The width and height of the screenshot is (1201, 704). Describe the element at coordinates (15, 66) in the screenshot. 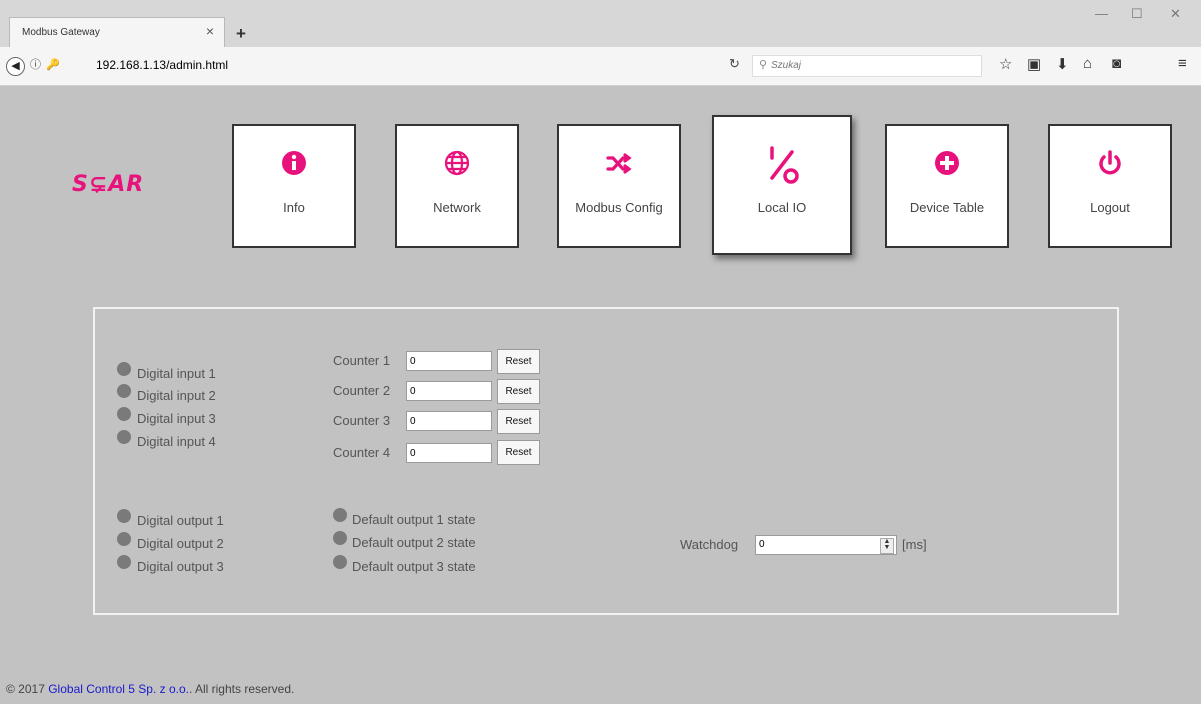

I see `back-arrow-icon: ◀` at that location.